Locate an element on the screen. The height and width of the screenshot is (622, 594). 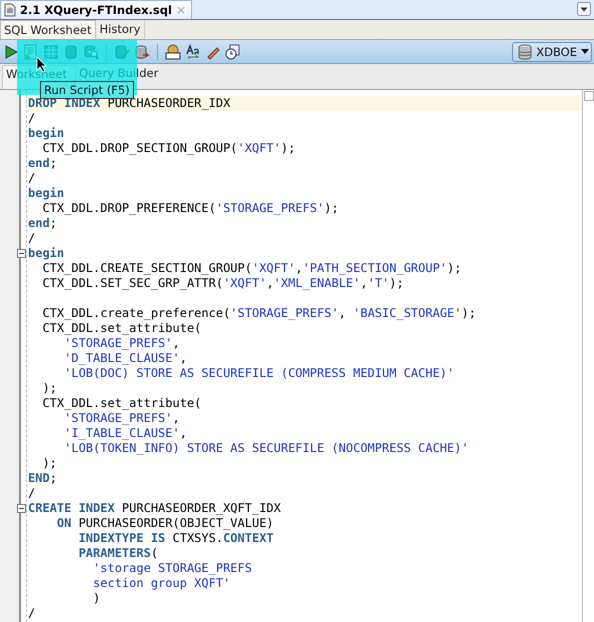
code-line: PARAMETERS( is located at coordinates (119, 553).